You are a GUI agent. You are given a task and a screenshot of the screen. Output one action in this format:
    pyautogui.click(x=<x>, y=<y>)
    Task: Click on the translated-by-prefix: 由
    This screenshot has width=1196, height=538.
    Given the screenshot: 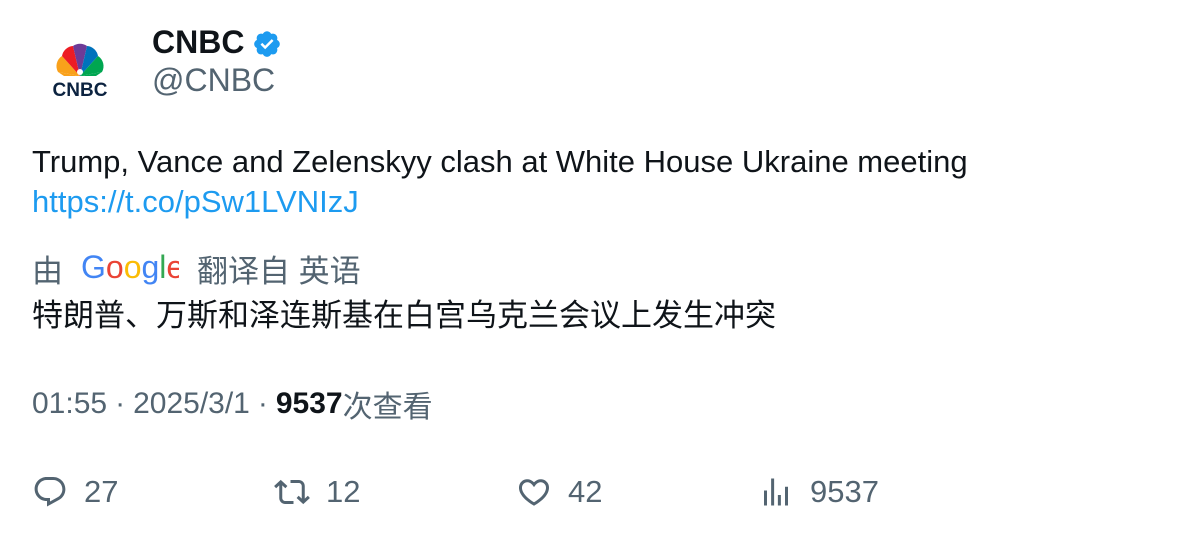 What is the action you would take?
    pyautogui.click(x=47, y=271)
    